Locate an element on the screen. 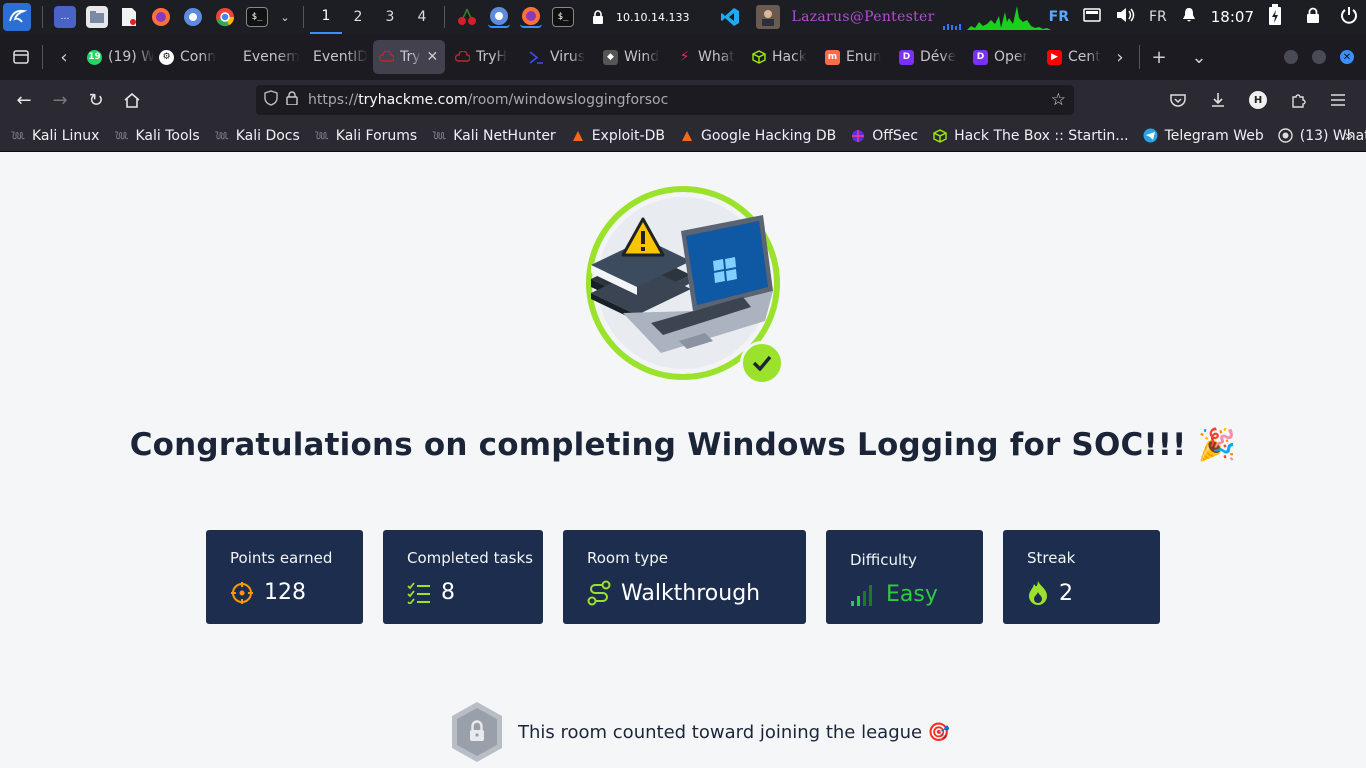 Image resolution: width=1366 pixels, height=768 pixels. bookmark-star-icon: ☆ is located at coordinates (1058, 100).